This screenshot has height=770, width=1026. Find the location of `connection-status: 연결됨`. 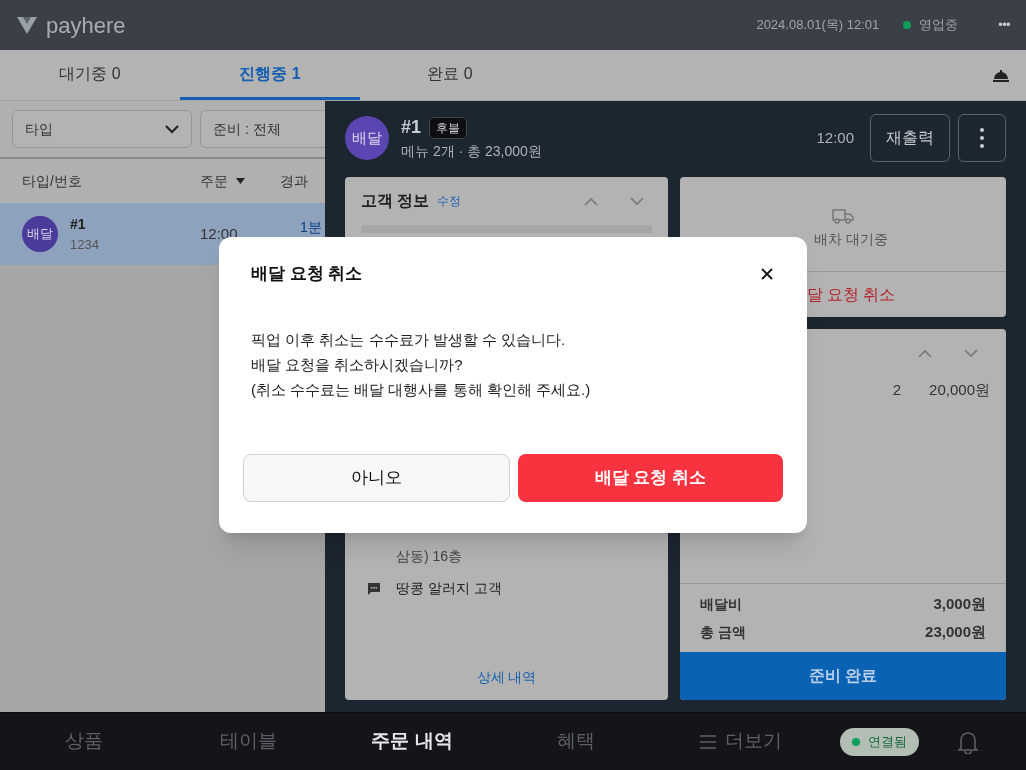

connection-status: 연결됨 is located at coordinates (879, 741).